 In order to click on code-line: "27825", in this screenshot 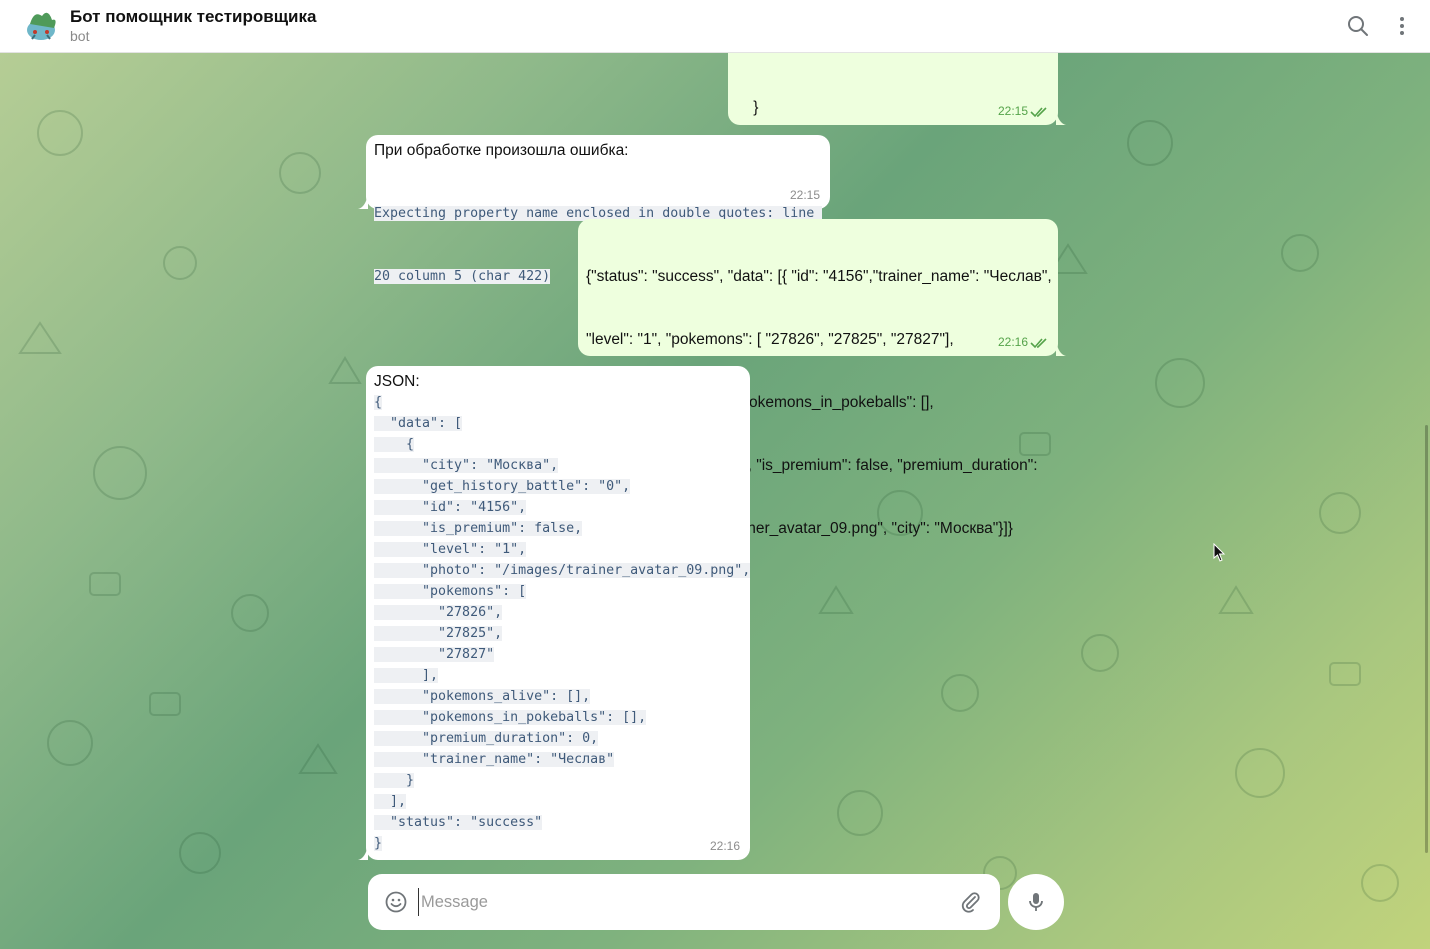, I will do `click(438, 633)`.